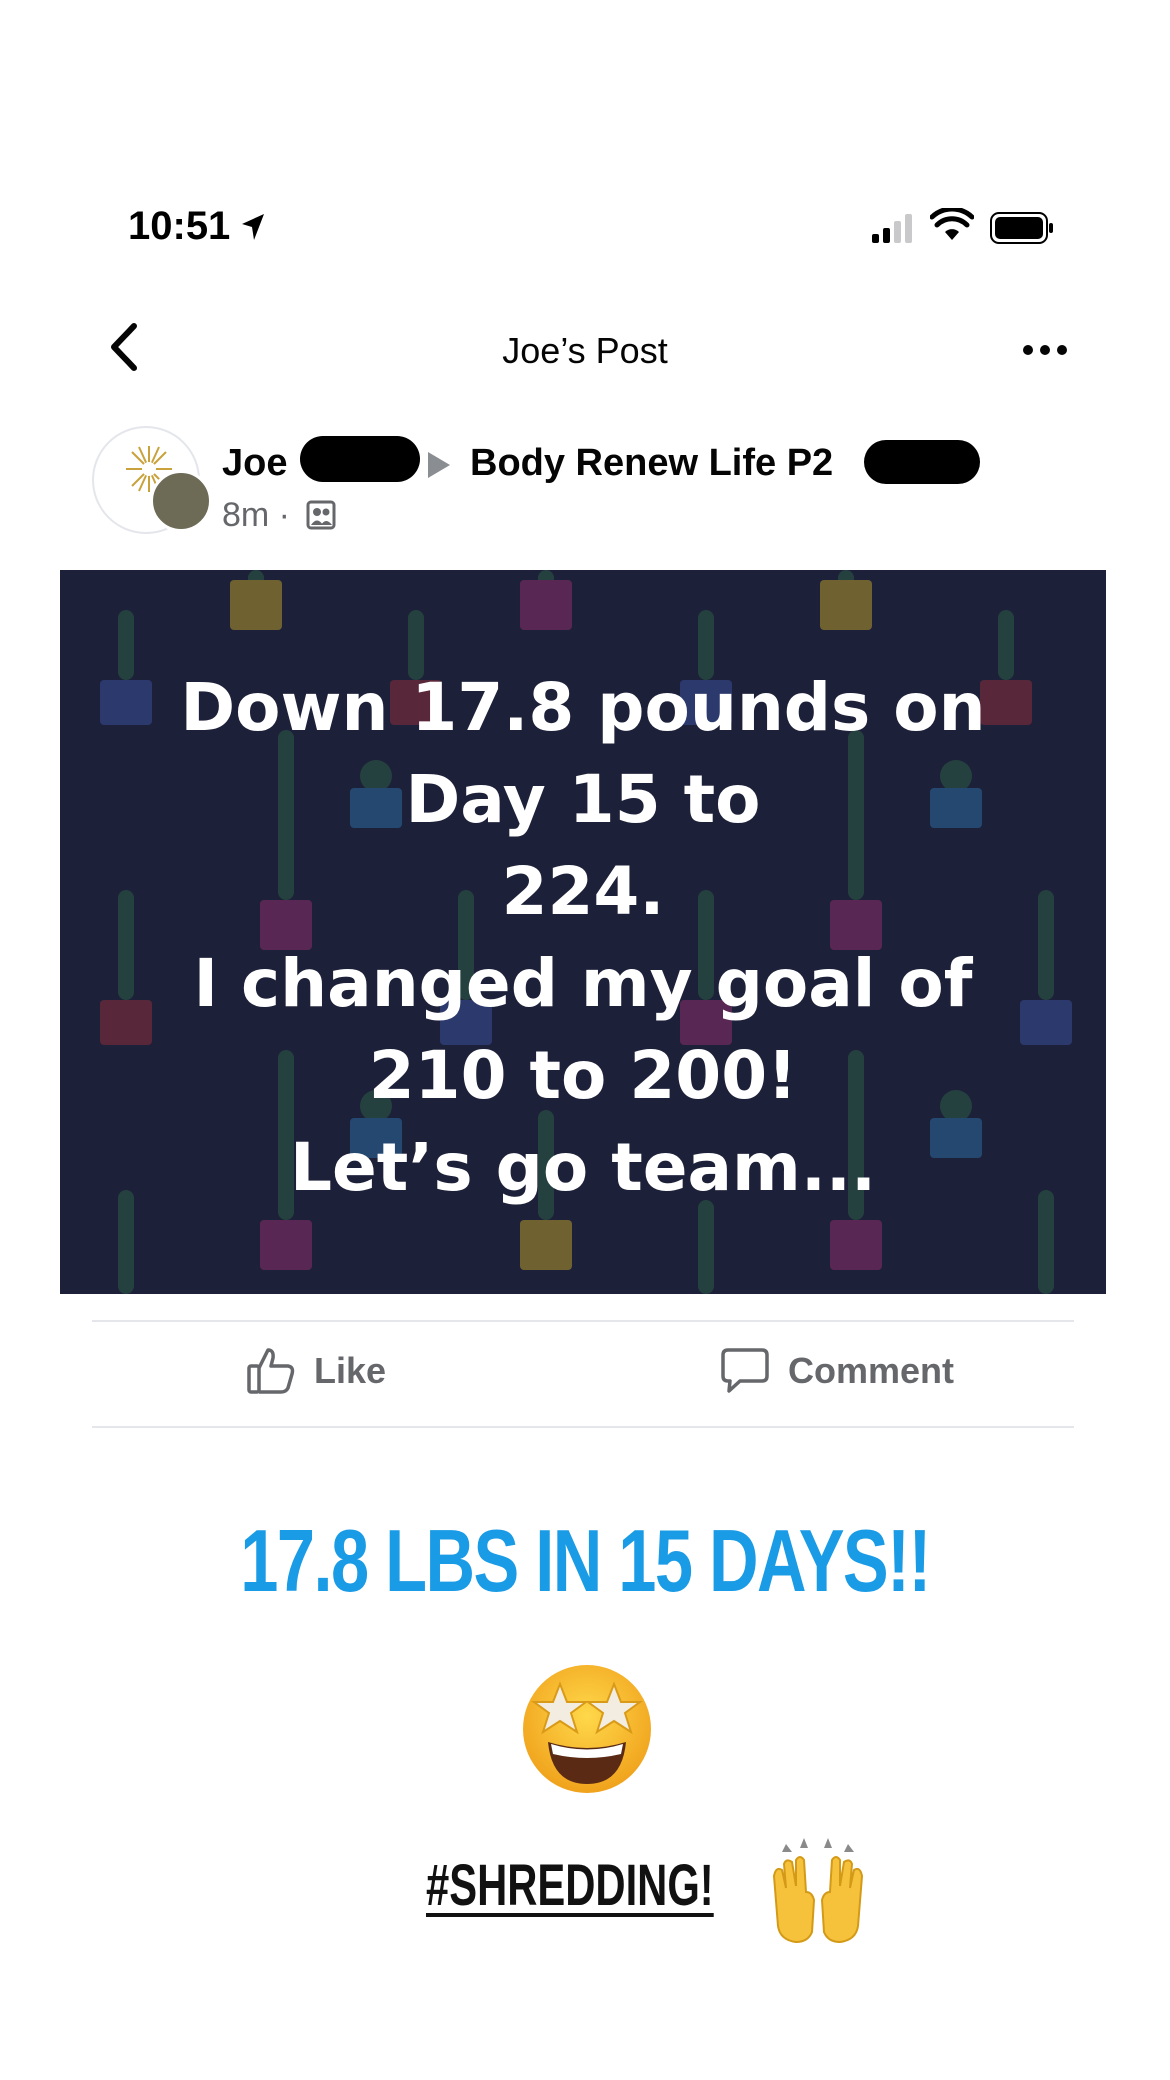  I want to click on star-struck-emoji-icon, so click(587, 1729).